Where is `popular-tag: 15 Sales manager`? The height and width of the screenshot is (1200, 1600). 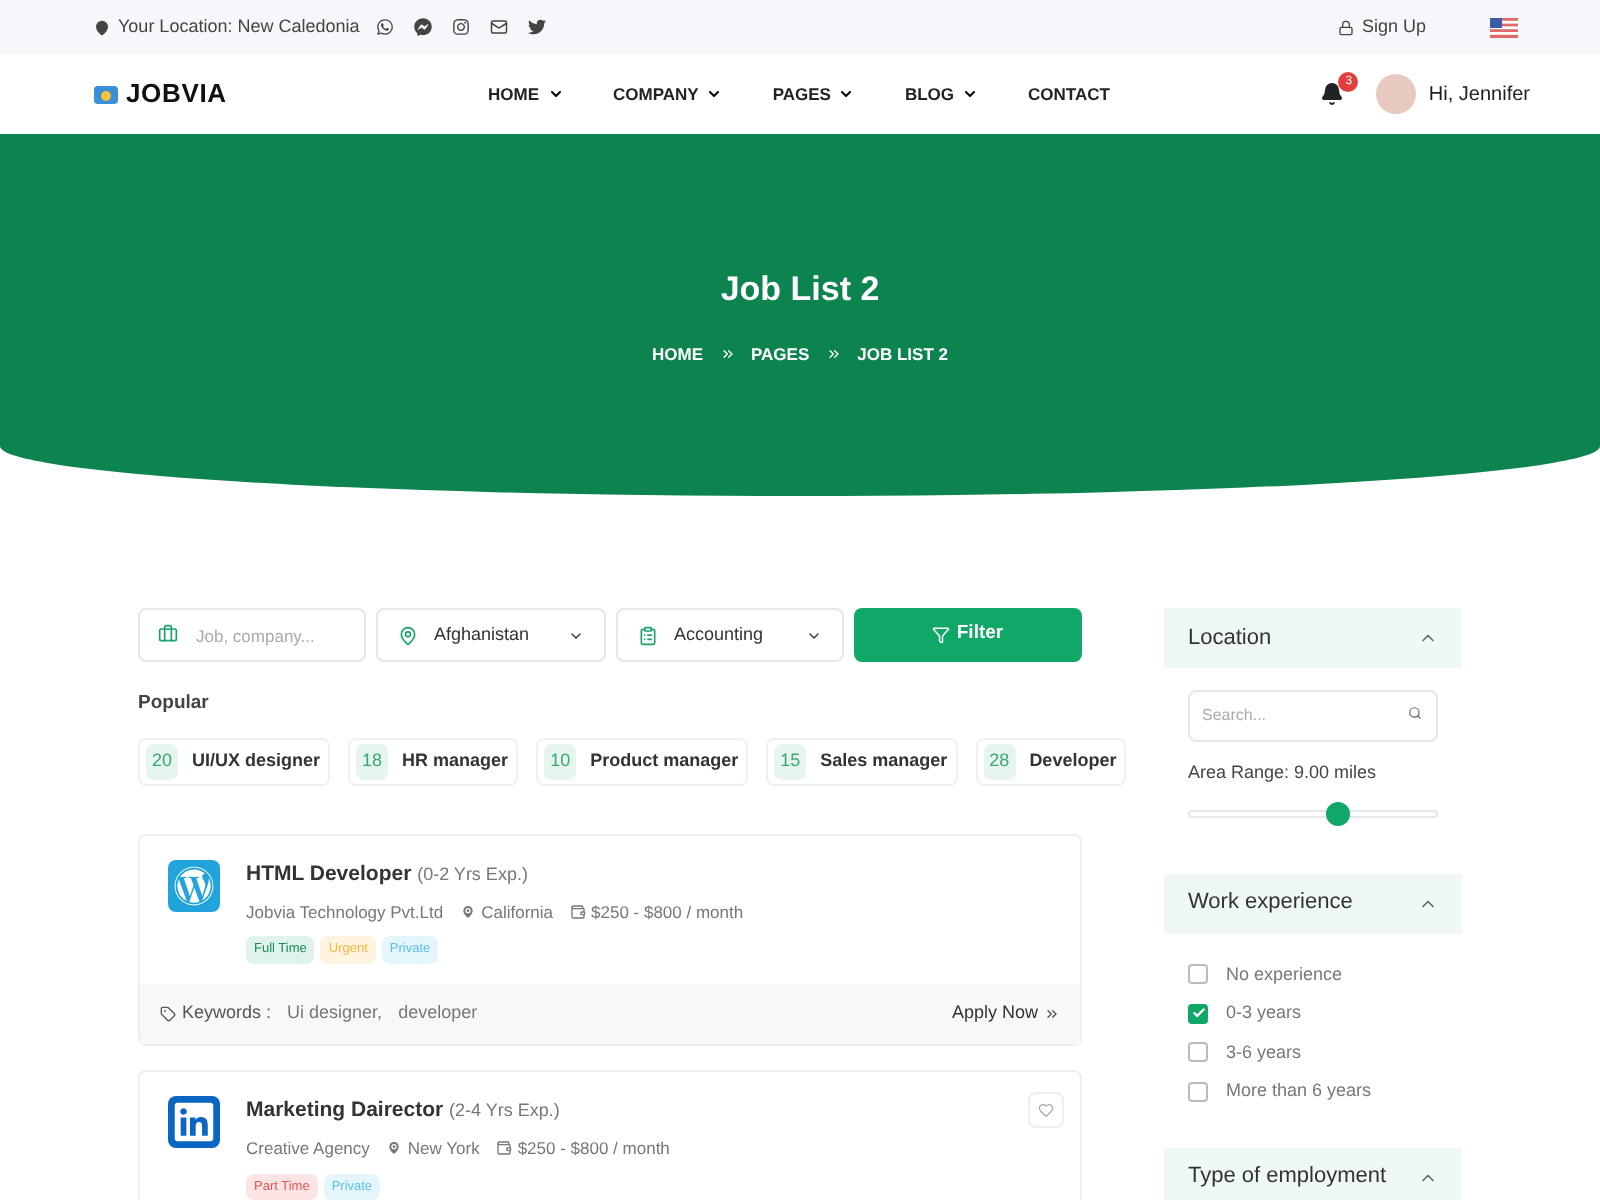 popular-tag: 15 Sales manager is located at coordinates (862, 762).